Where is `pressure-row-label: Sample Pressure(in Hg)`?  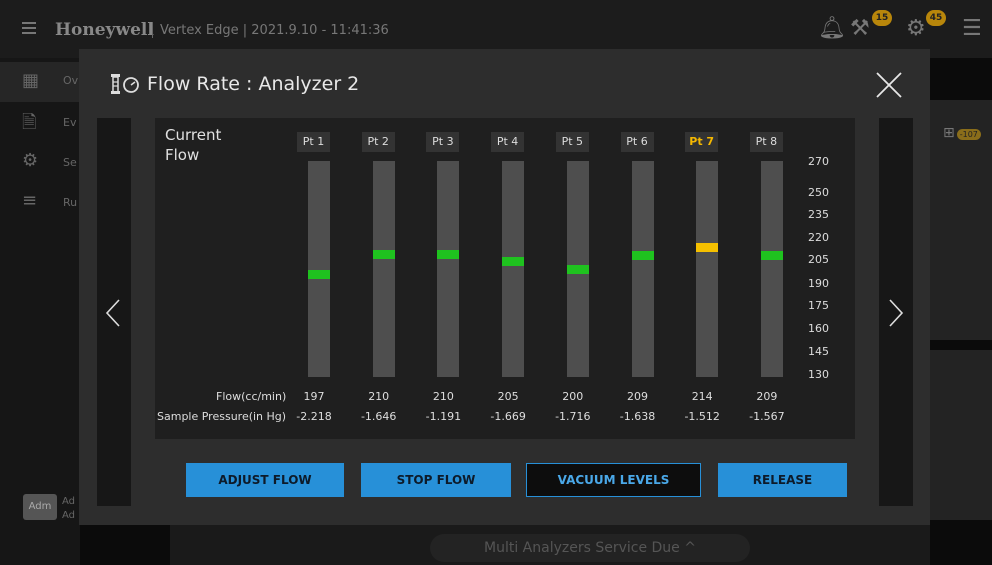 pressure-row-label: Sample Pressure(in Hg) is located at coordinates (222, 416).